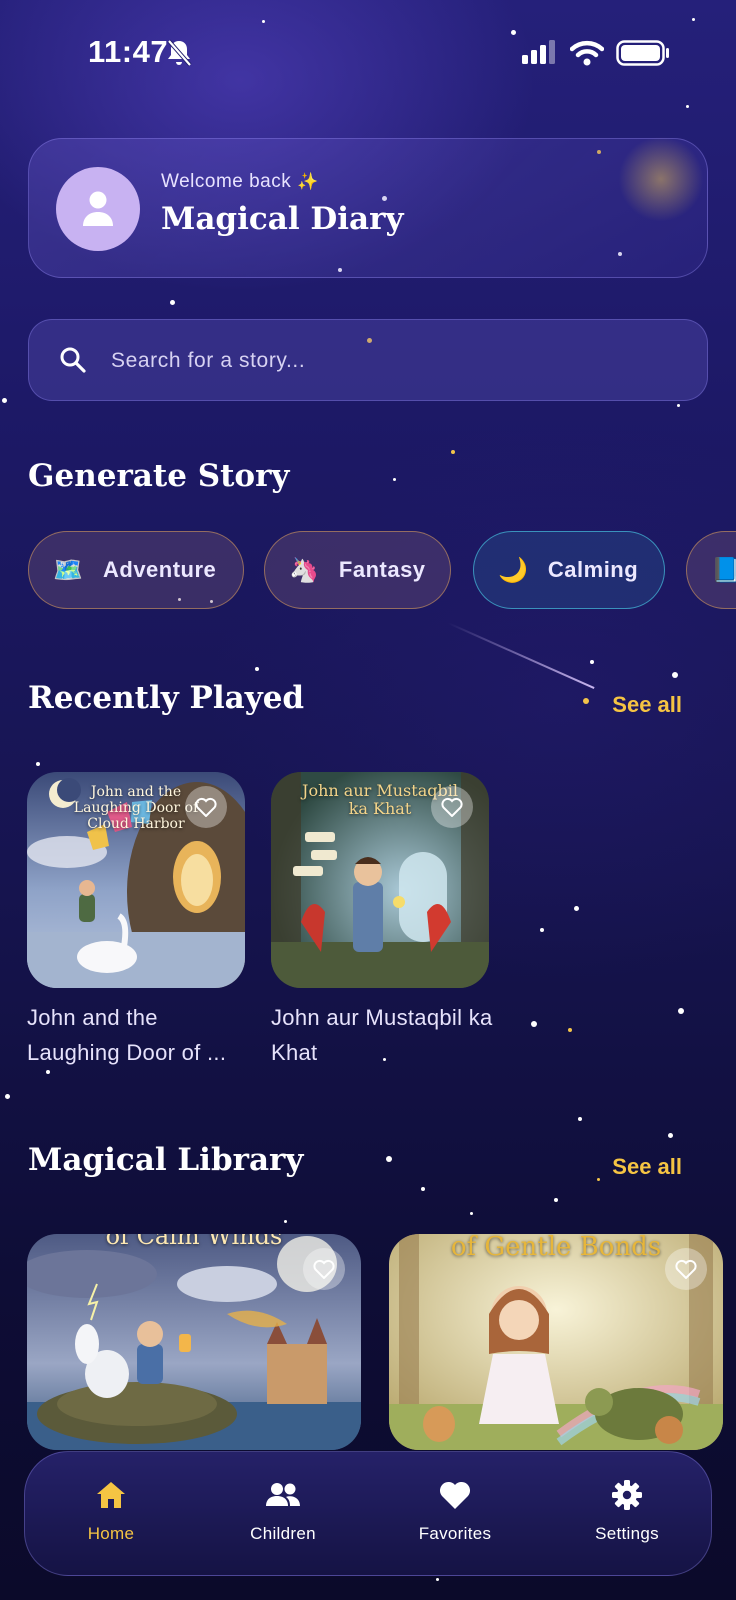 The image size is (736, 1600). Describe the element at coordinates (455, 1514) in the screenshot. I see `nav-favorites: Favorites` at that location.